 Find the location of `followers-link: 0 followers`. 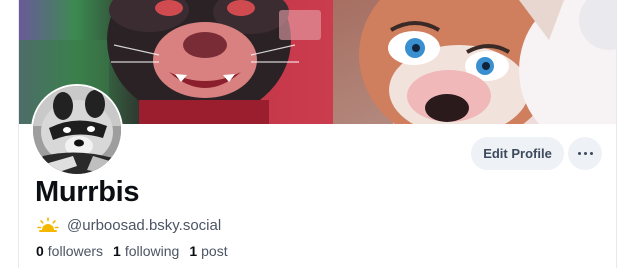

followers-link: 0 followers is located at coordinates (69, 251).